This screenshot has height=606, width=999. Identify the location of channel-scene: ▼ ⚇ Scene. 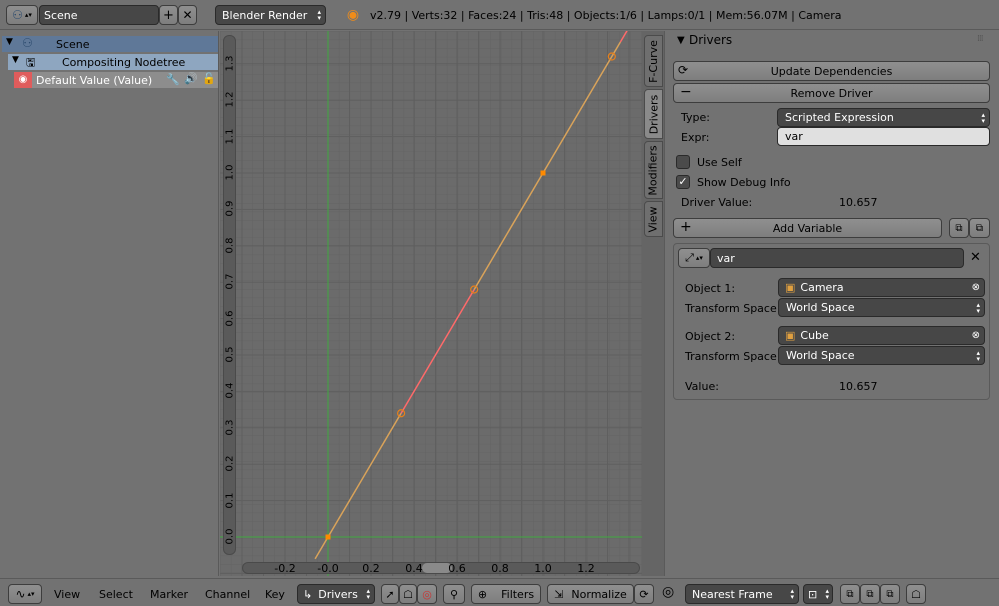
(110, 44).